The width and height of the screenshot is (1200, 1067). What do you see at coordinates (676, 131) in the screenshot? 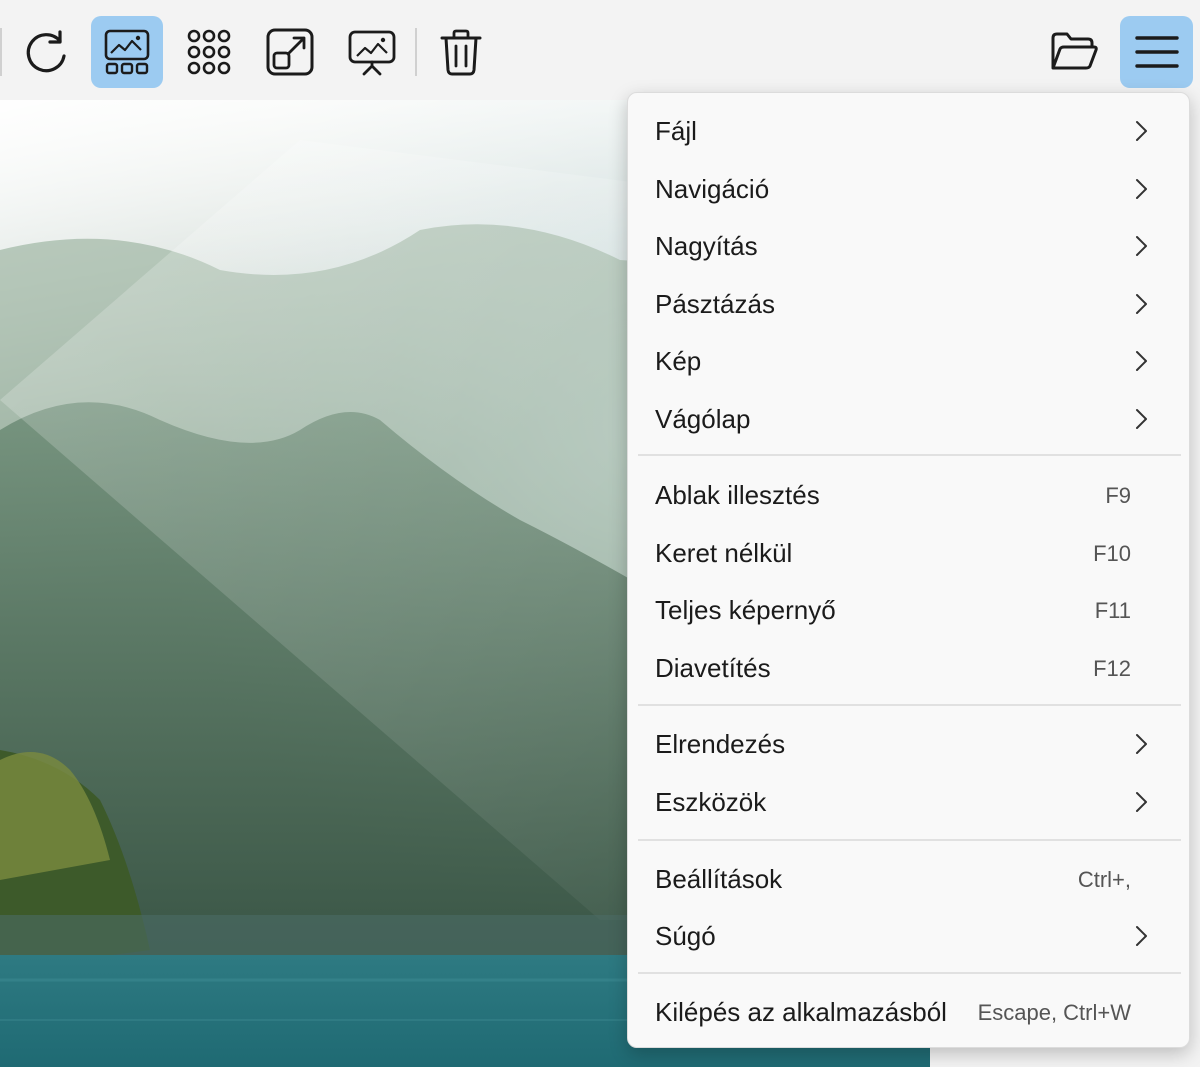
I see `menu-item-label: Fájl` at bounding box center [676, 131].